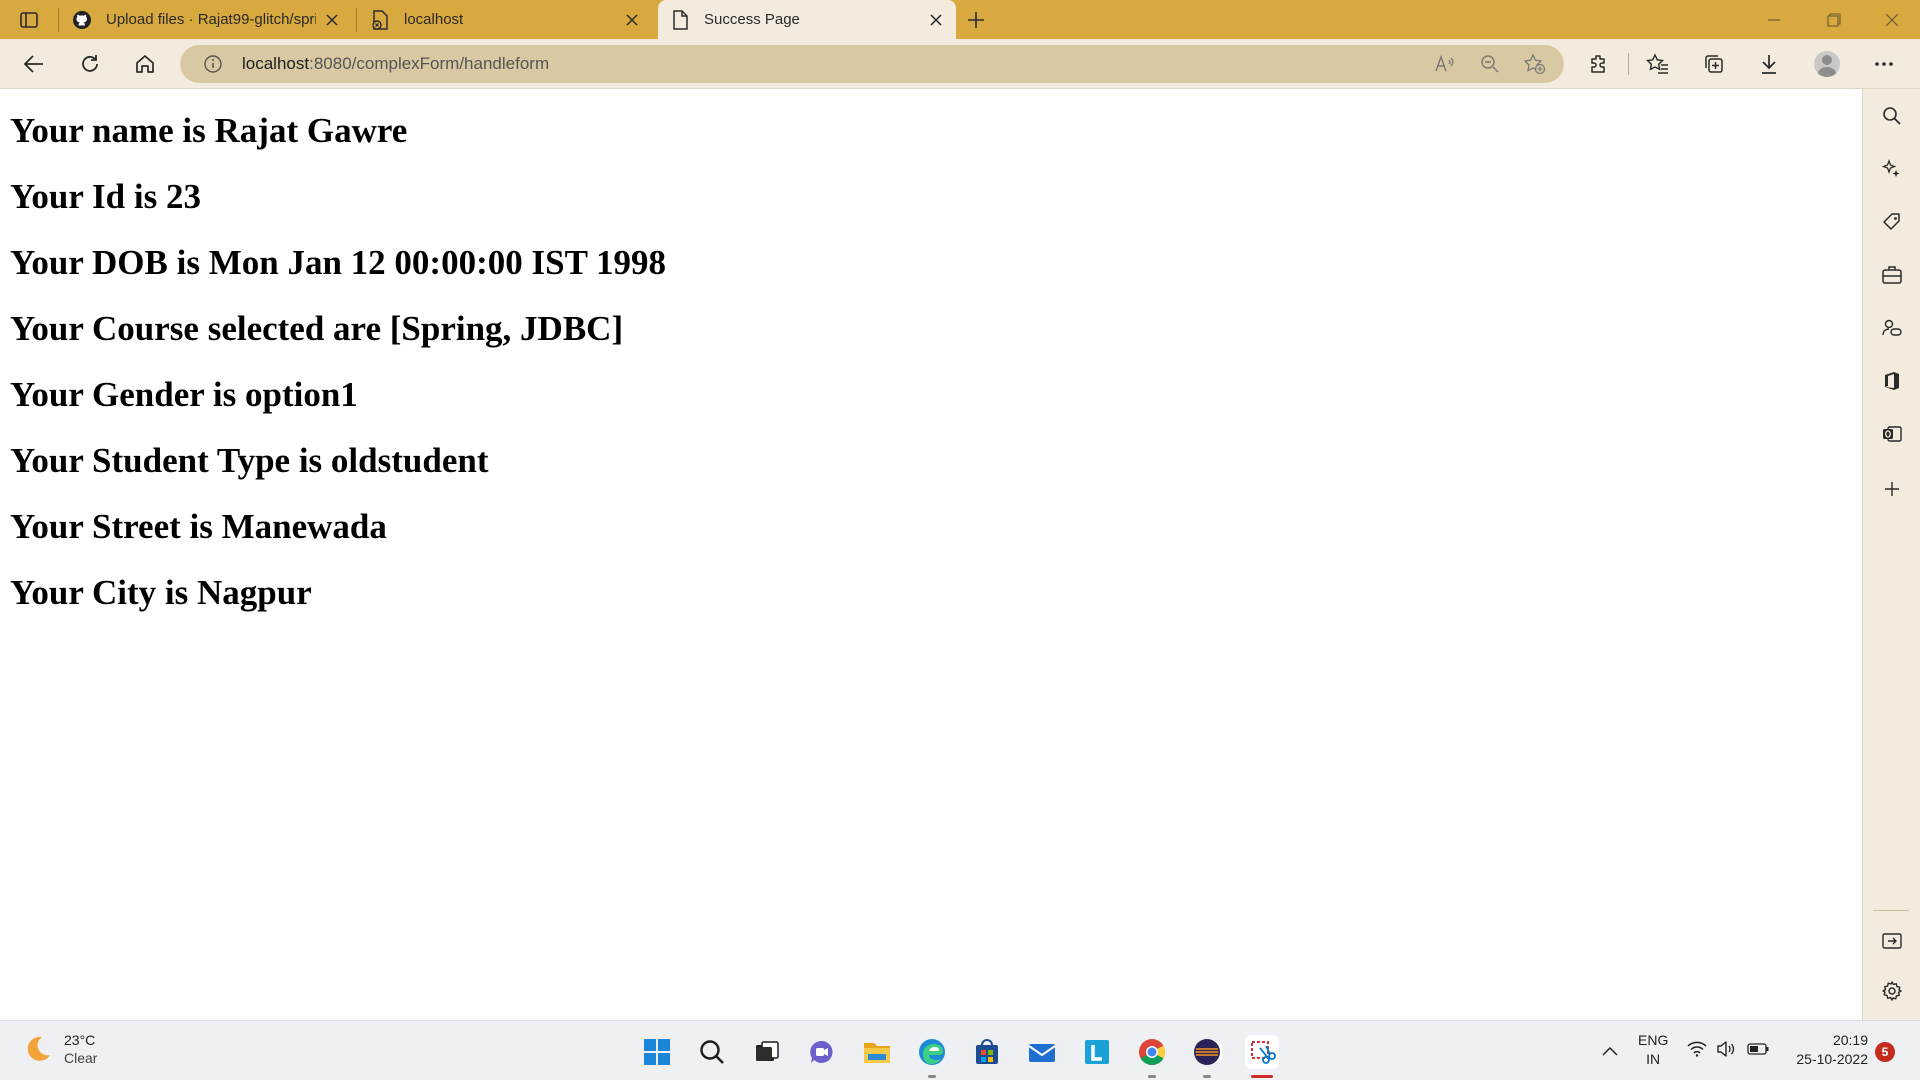 Image resolution: width=1920 pixels, height=1080 pixels. I want to click on moon-icon, so click(38, 1048).